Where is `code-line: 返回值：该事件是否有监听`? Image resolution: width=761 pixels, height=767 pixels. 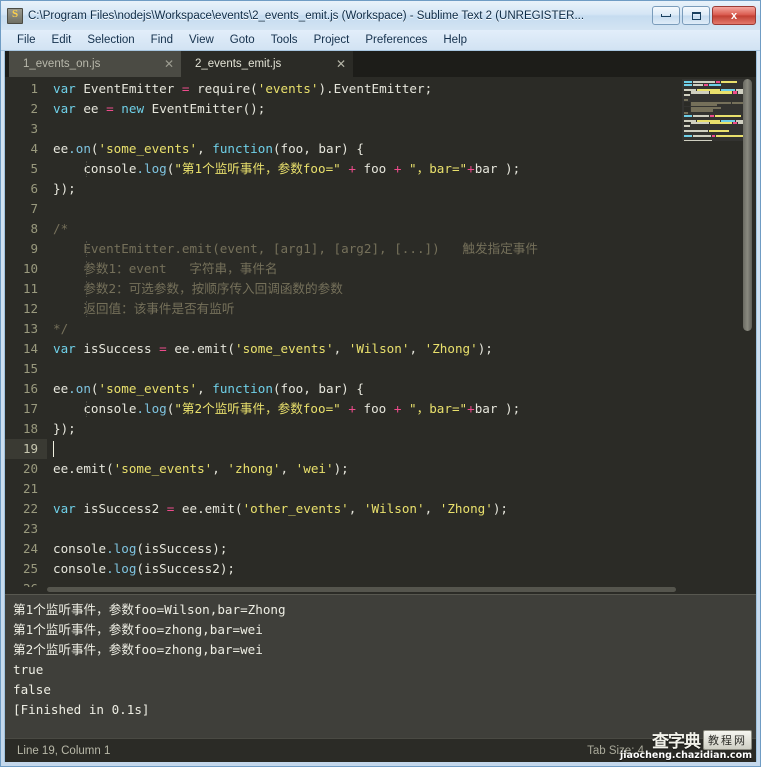
code-line: 返回值：该事件是否有监听 is located at coordinates (363, 309).